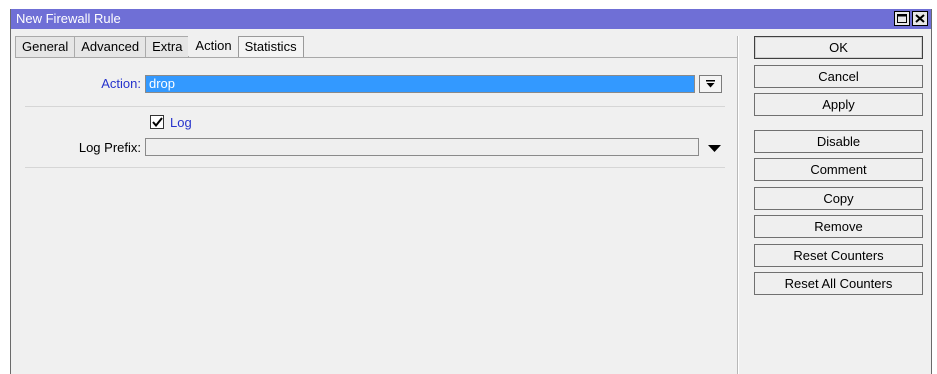 The height and width of the screenshot is (374, 937). What do you see at coordinates (838, 104) in the screenshot?
I see `apply-button: Apply` at bounding box center [838, 104].